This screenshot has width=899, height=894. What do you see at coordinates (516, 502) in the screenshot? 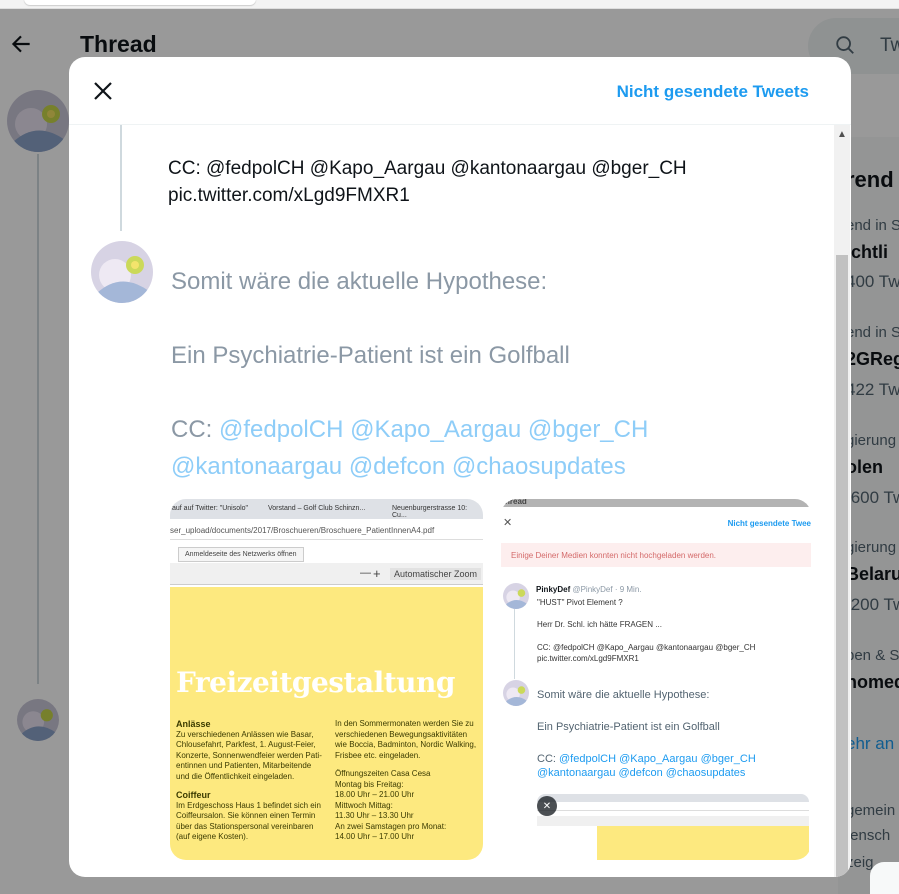
I see `screenshot-title: hread` at bounding box center [516, 502].